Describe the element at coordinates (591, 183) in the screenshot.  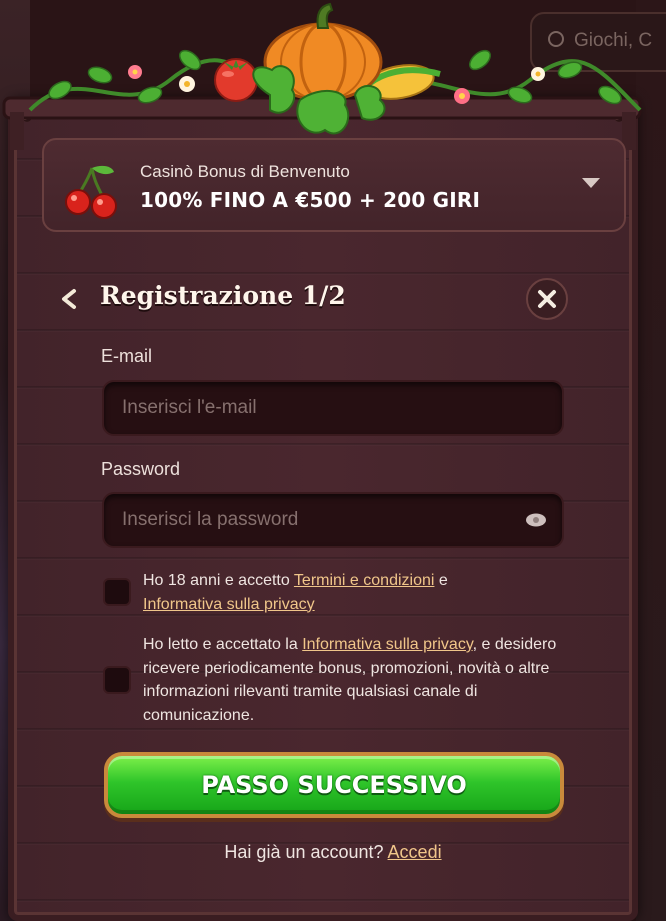
I see `chevron-down-icon` at that location.